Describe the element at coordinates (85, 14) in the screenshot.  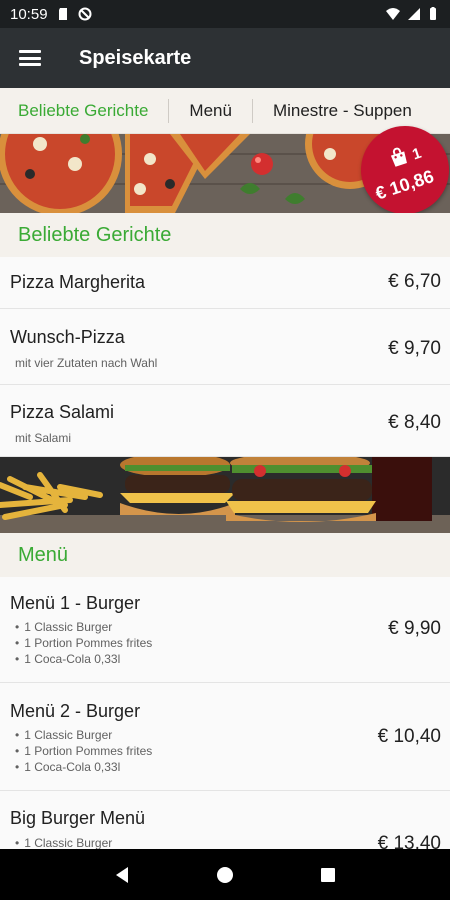
I see `no-disturb-icon` at that location.